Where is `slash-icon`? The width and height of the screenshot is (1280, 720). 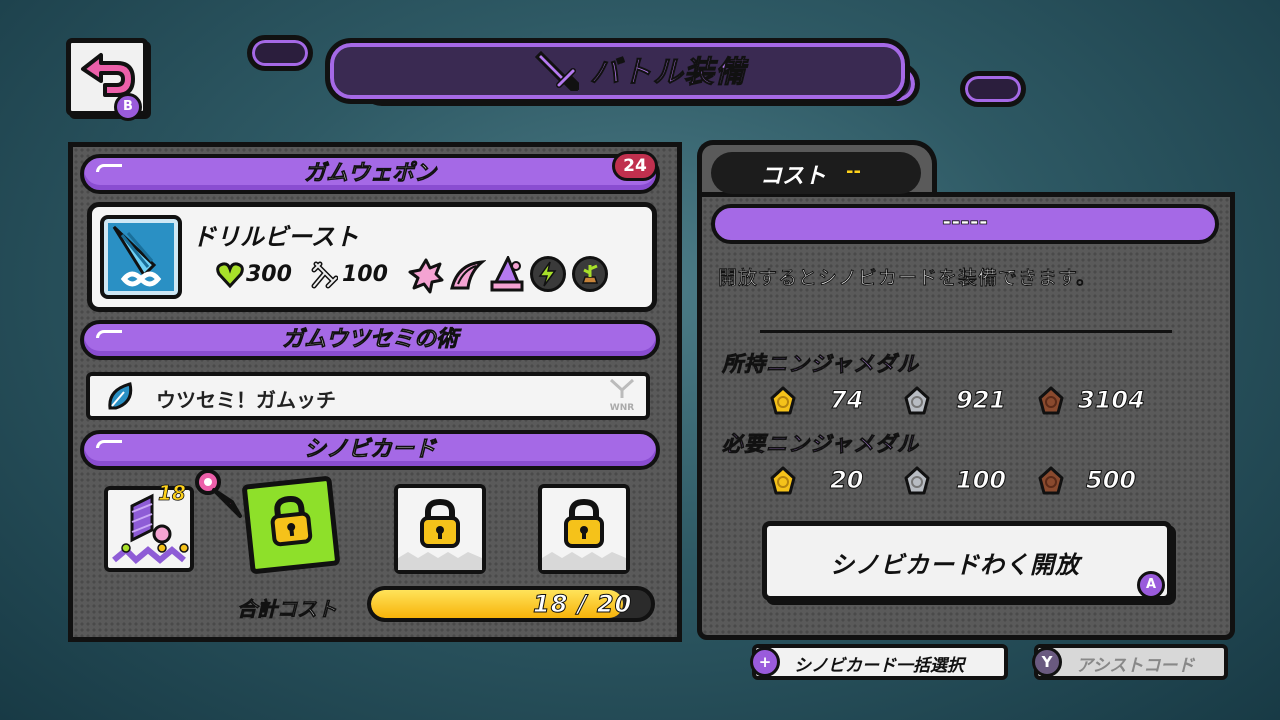
slash-icon is located at coordinates (467, 278).